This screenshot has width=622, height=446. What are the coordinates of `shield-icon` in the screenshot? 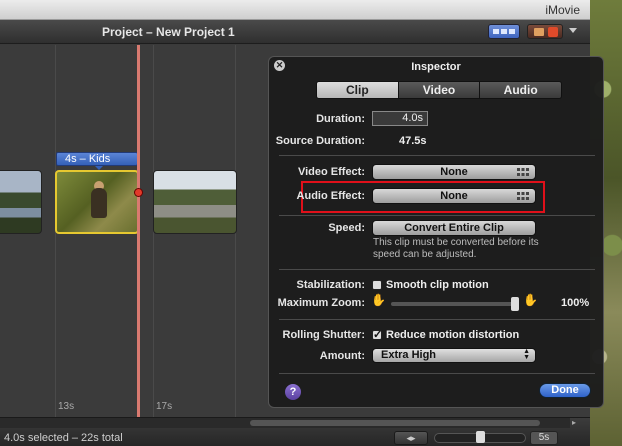 It's located at (553, 32).